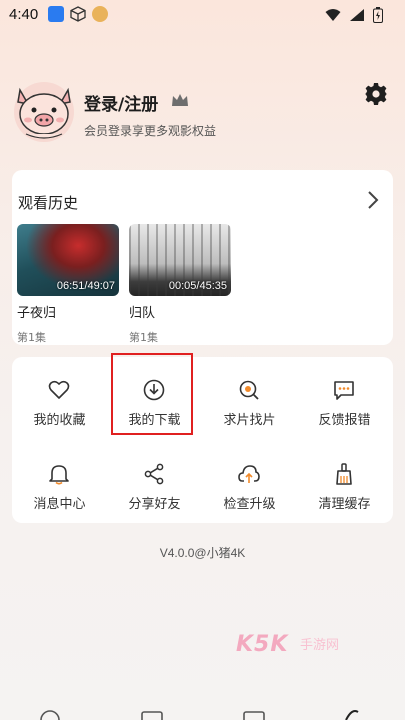  I want to click on menu-label: 分享好友, so click(154, 504).